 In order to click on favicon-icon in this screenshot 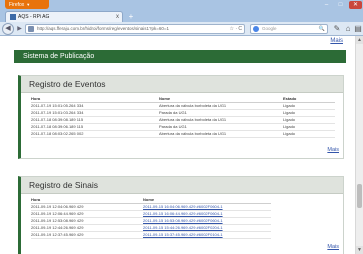, I will do `click(13, 17)`.